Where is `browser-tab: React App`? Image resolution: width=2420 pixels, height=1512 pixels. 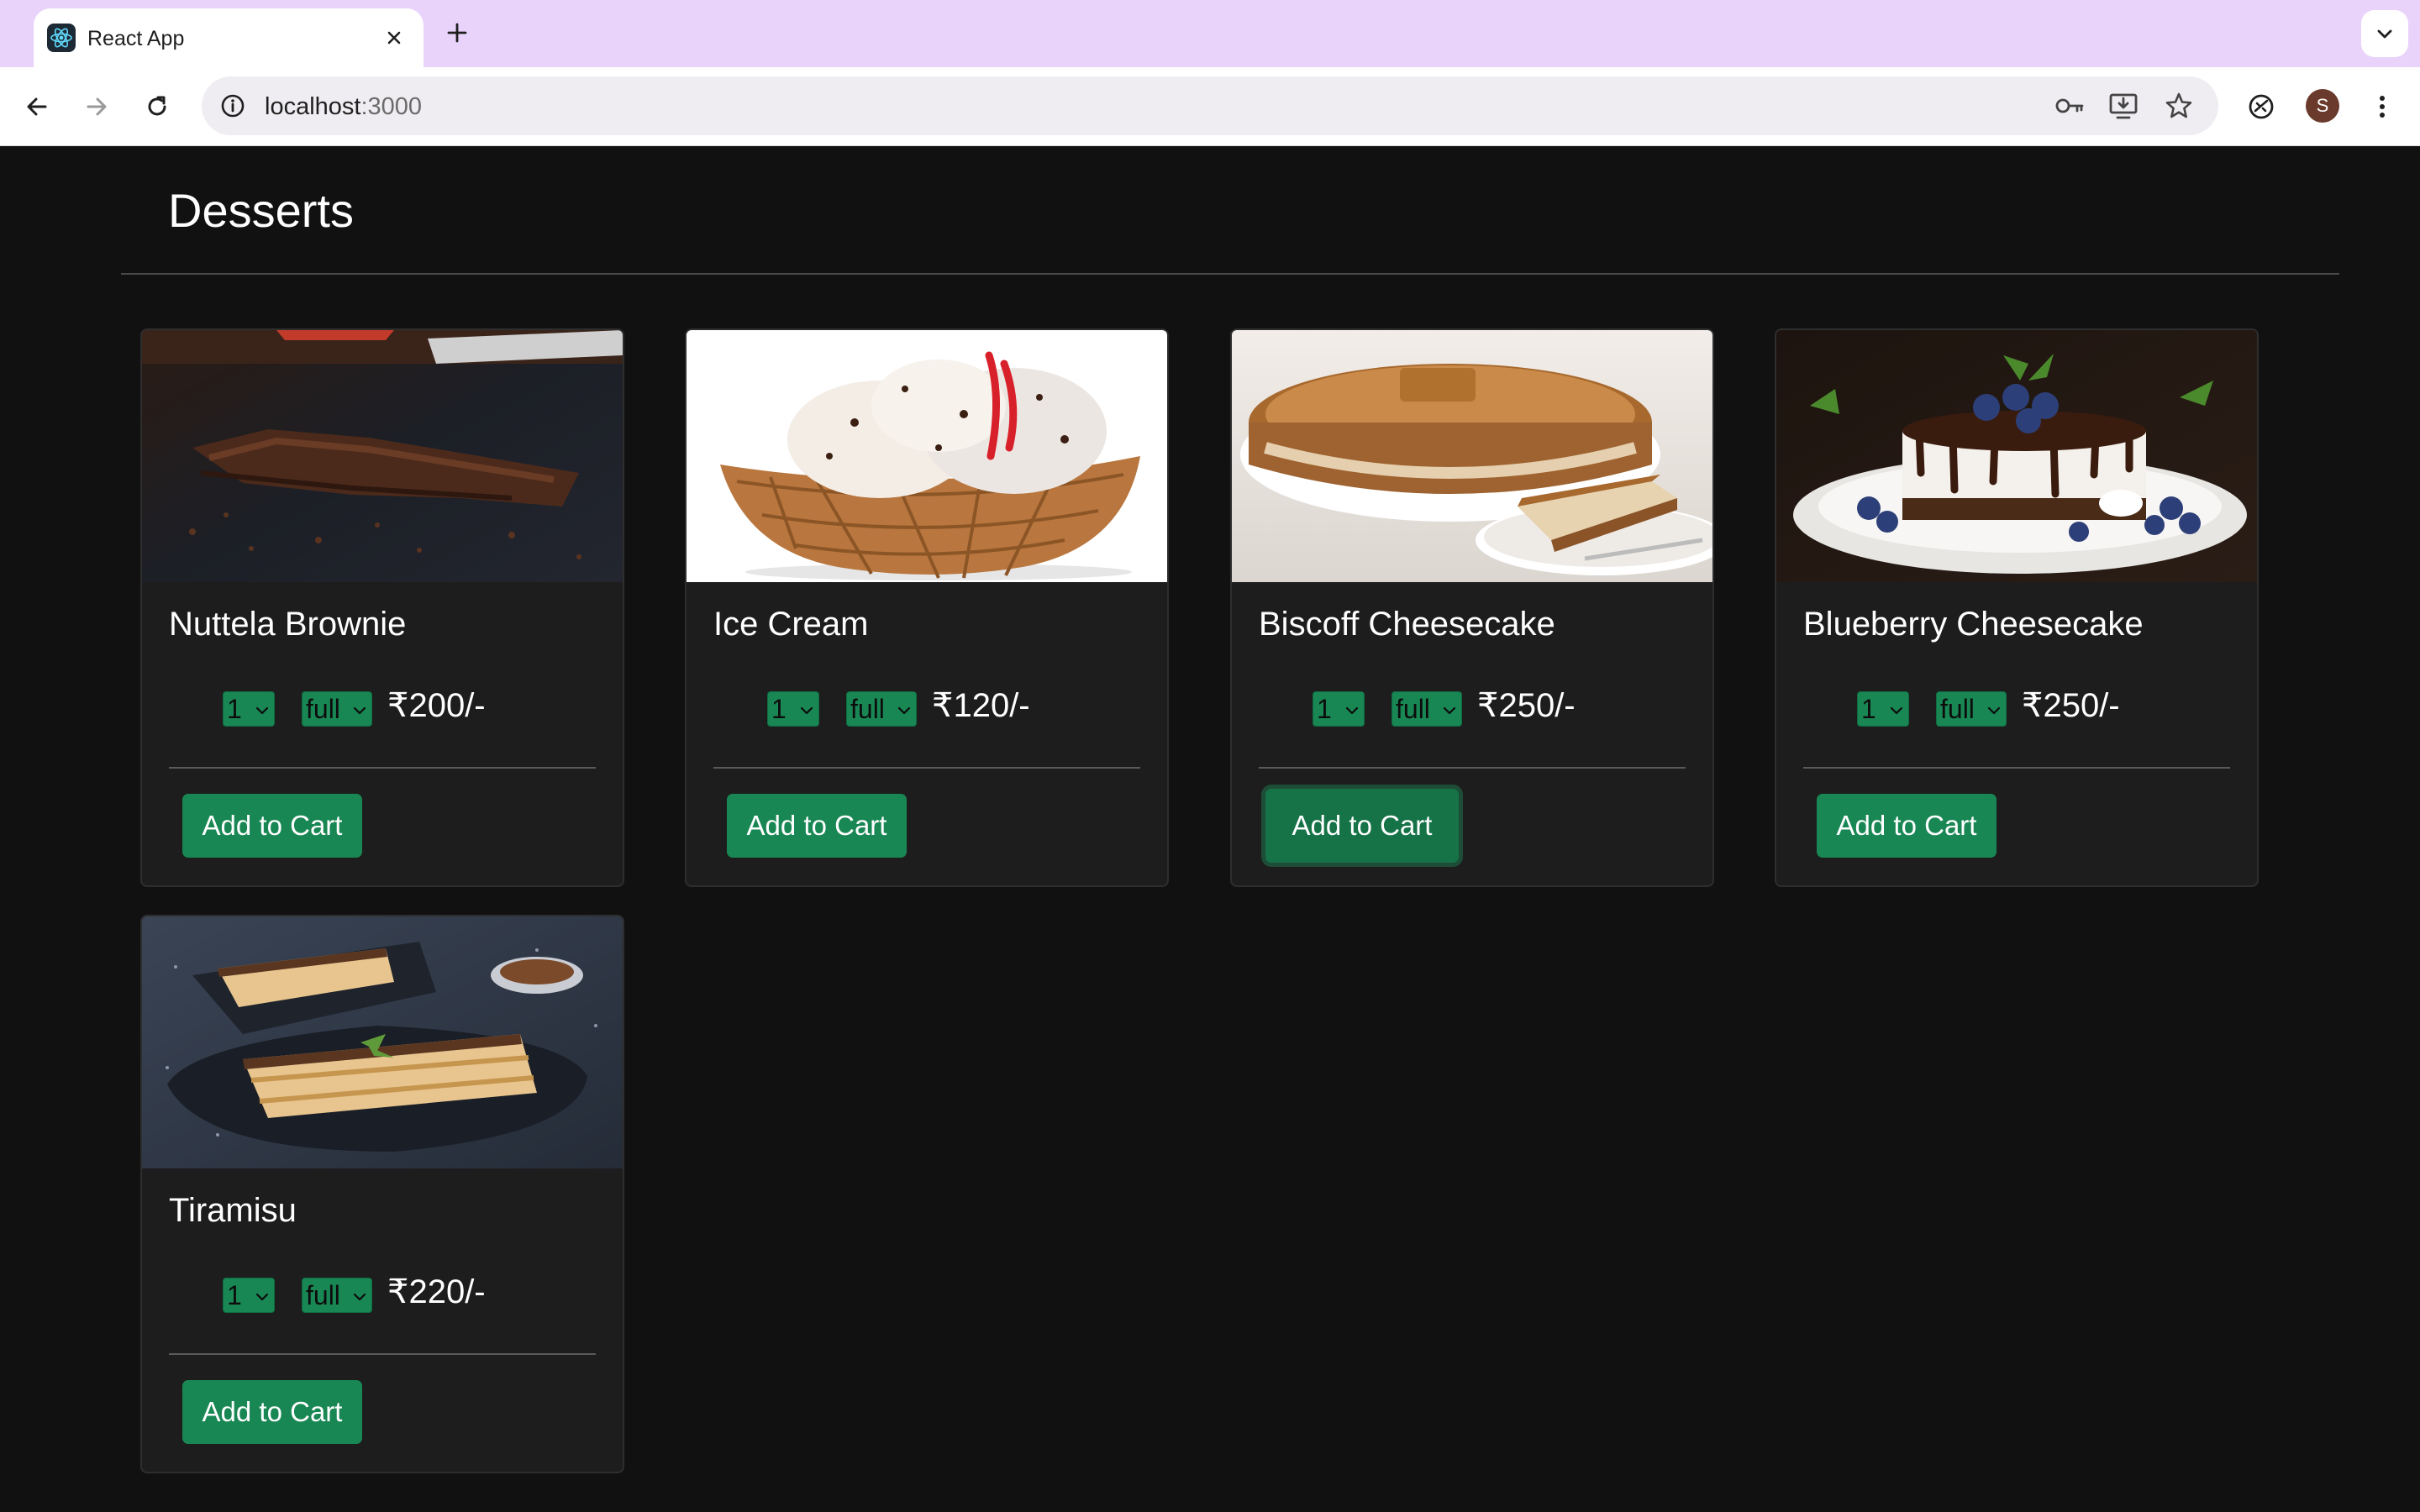 browser-tab: React App is located at coordinates (229, 37).